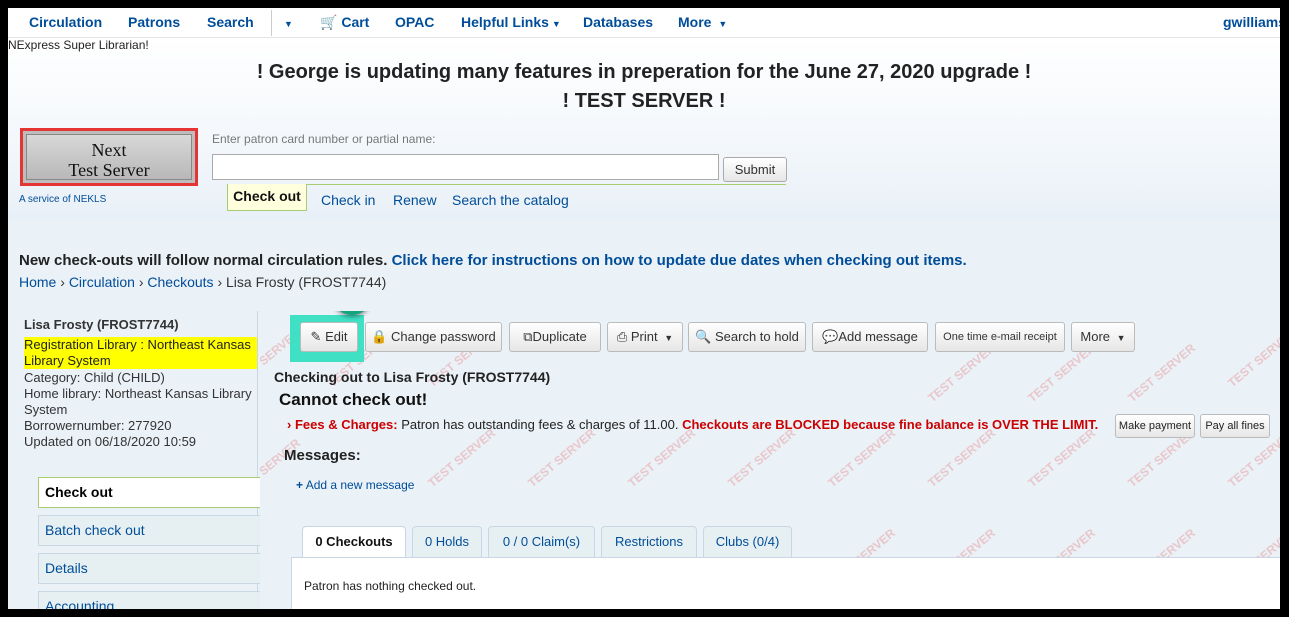 This screenshot has width=1289, height=617. What do you see at coordinates (149, 568) in the screenshot?
I see `sidebar-item-details: Details` at bounding box center [149, 568].